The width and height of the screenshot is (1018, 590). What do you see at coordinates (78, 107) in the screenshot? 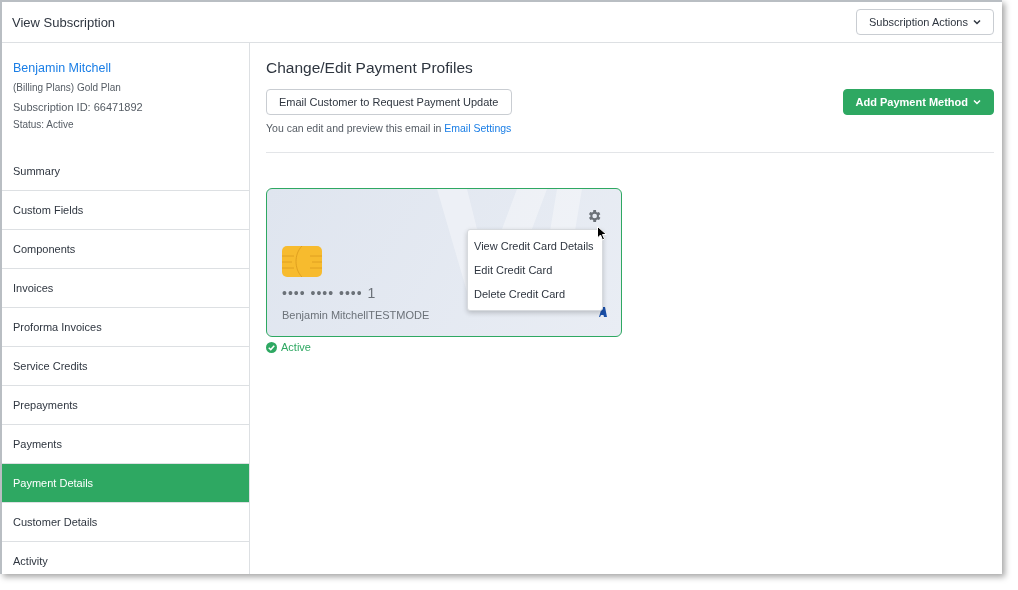
I see `subscription-id: Subscription ID: 66471892` at bounding box center [78, 107].